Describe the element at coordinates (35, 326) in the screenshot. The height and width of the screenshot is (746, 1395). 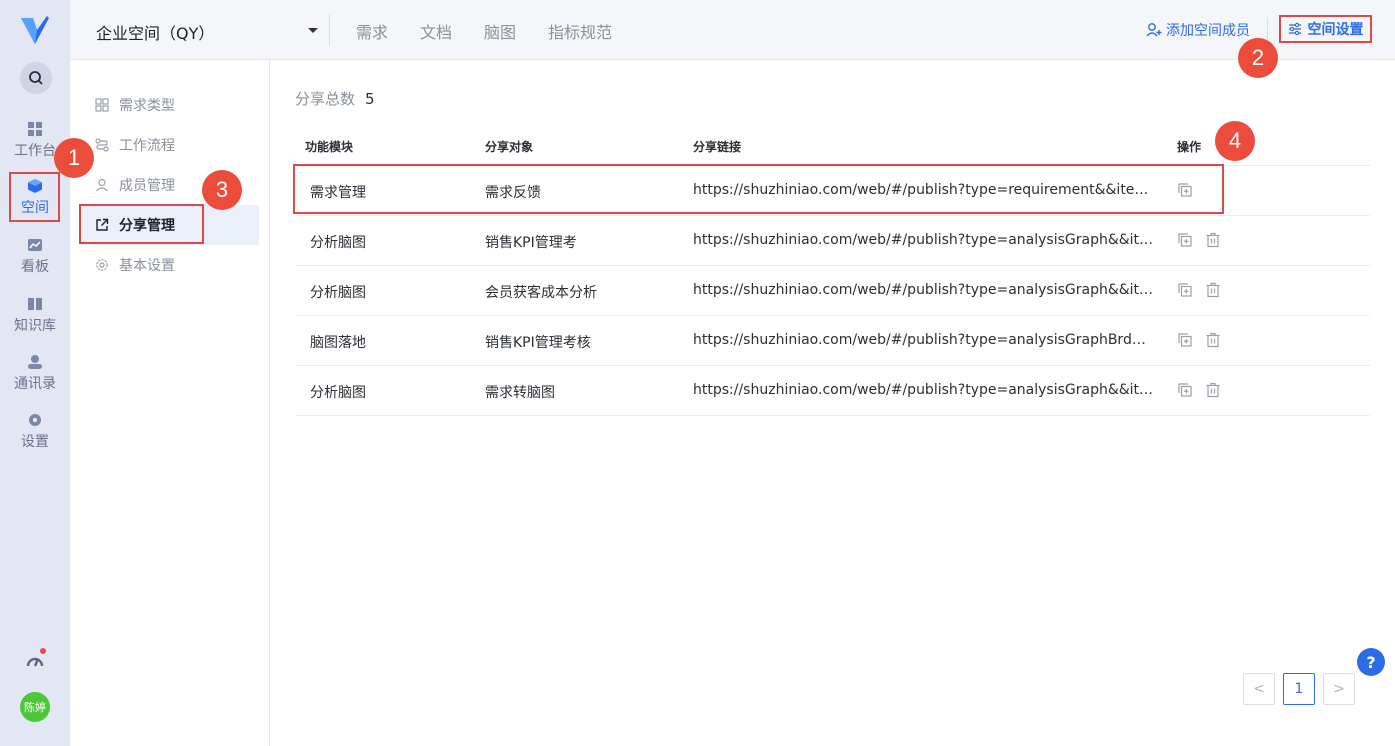
I see `rail-label: 知识库` at that location.